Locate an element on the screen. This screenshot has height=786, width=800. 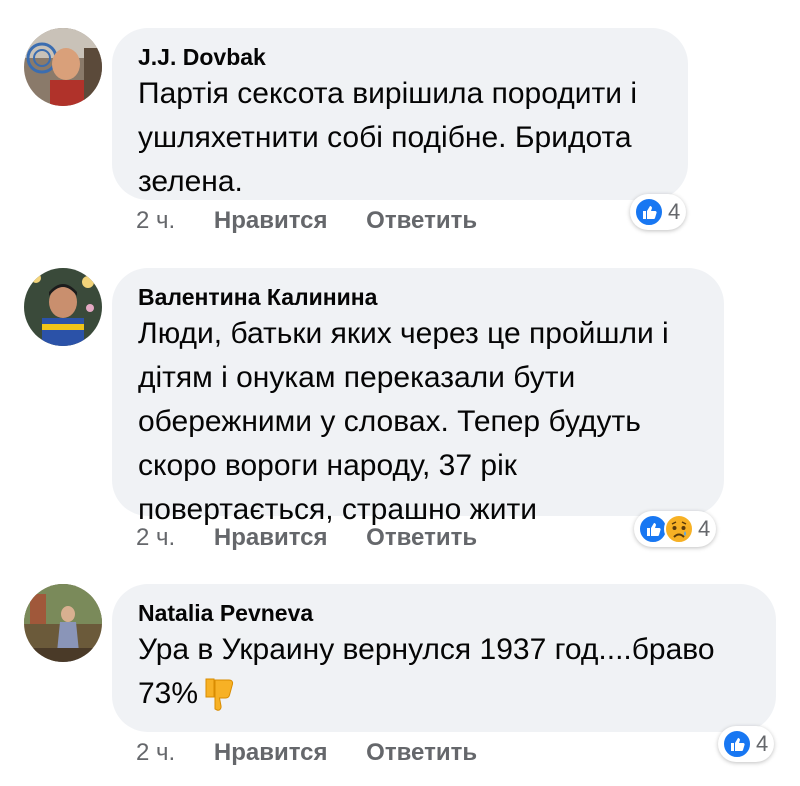
comment-author: Валентина Калинина is located at coordinates (418, 297).